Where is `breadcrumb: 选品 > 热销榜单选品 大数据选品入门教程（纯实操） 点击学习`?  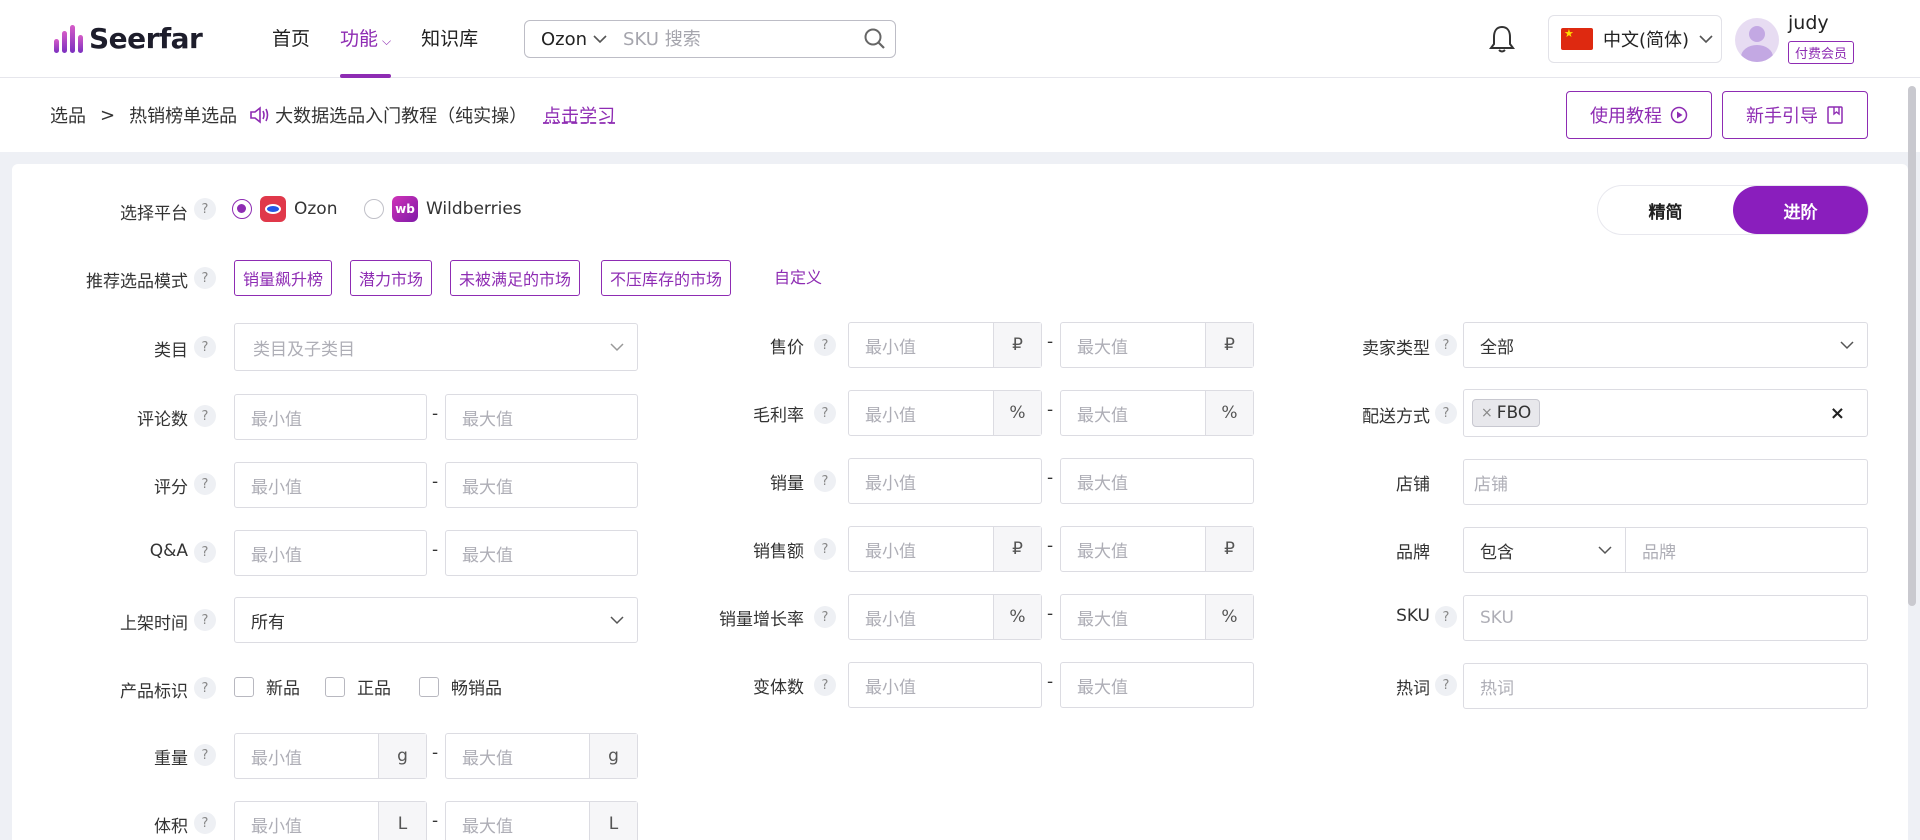
breadcrumb: 选品 > 热销榜单选品 大数据选品入门教程（纯实操） 点击学习 is located at coordinates (332, 115).